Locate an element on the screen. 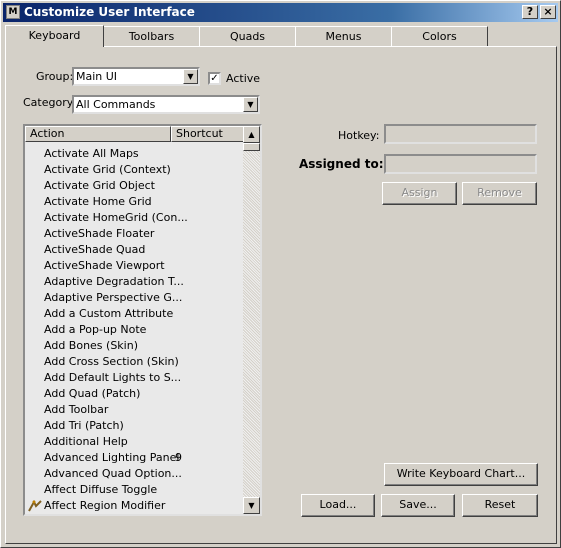 The image size is (561, 548). action-label: Activate Home Grid is located at coordinates (98, 201).